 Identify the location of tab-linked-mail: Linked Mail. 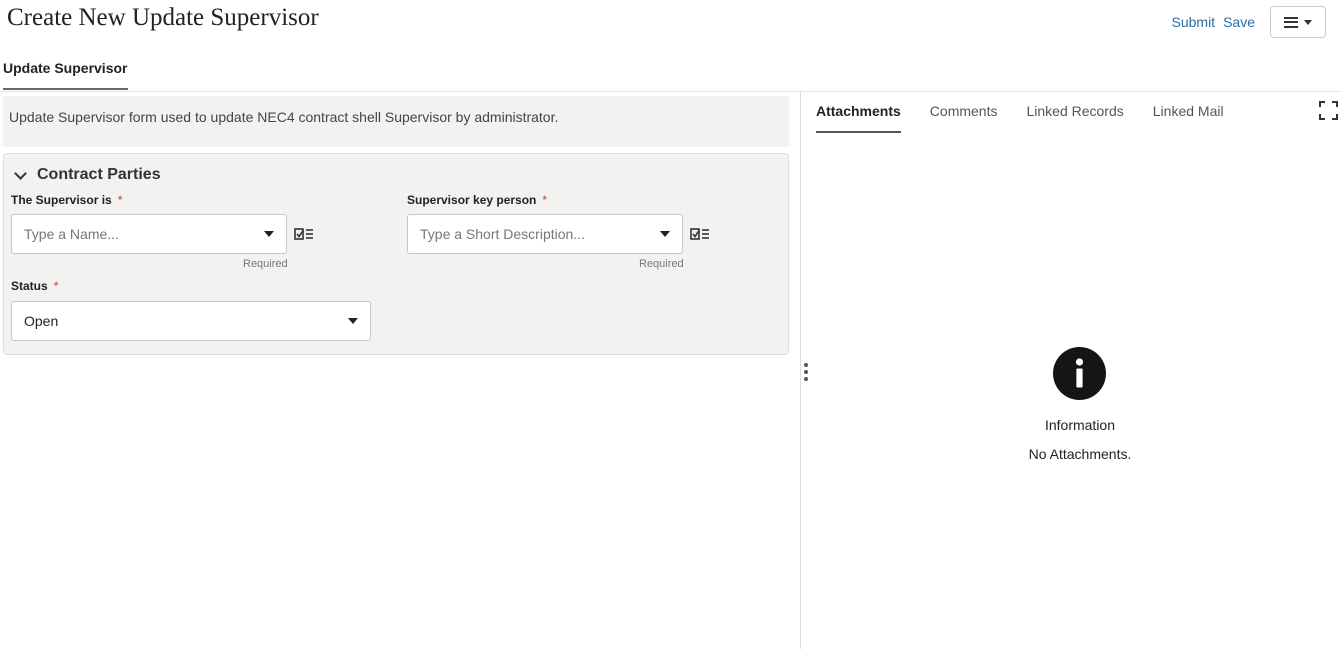
(1188, 118).